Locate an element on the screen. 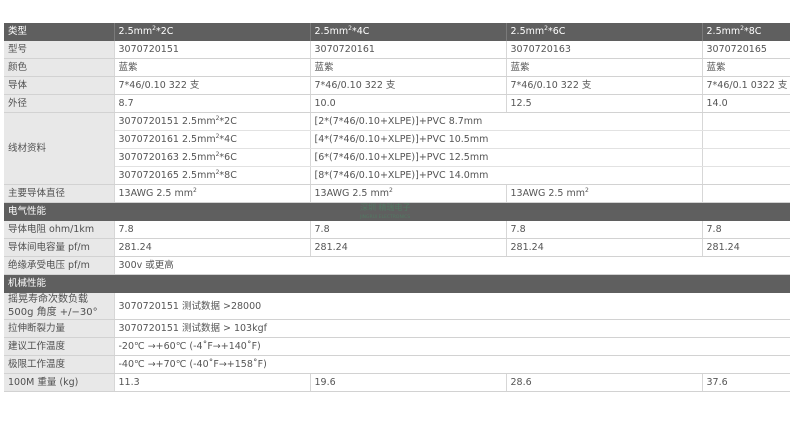 Image resolution: width=790 pixels, height=423 pixels. swing-label-line1: 摇晃寿命次数负载 is located at coordinates (48, 299).